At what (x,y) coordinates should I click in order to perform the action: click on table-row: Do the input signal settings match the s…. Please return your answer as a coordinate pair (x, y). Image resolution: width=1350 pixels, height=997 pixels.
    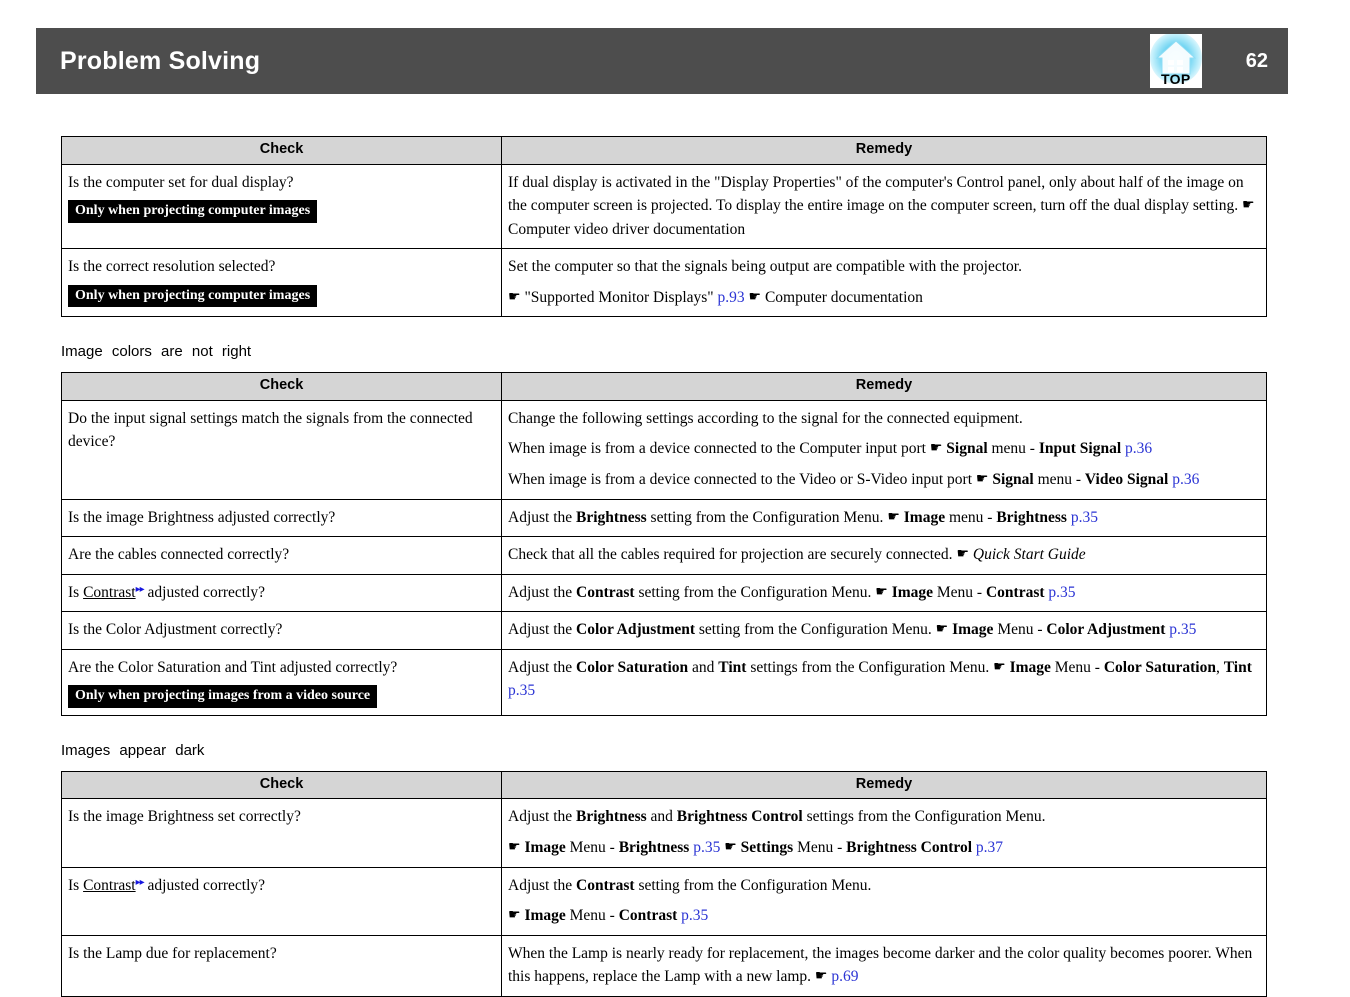
    Looking at the image, I should click on (664, 449).